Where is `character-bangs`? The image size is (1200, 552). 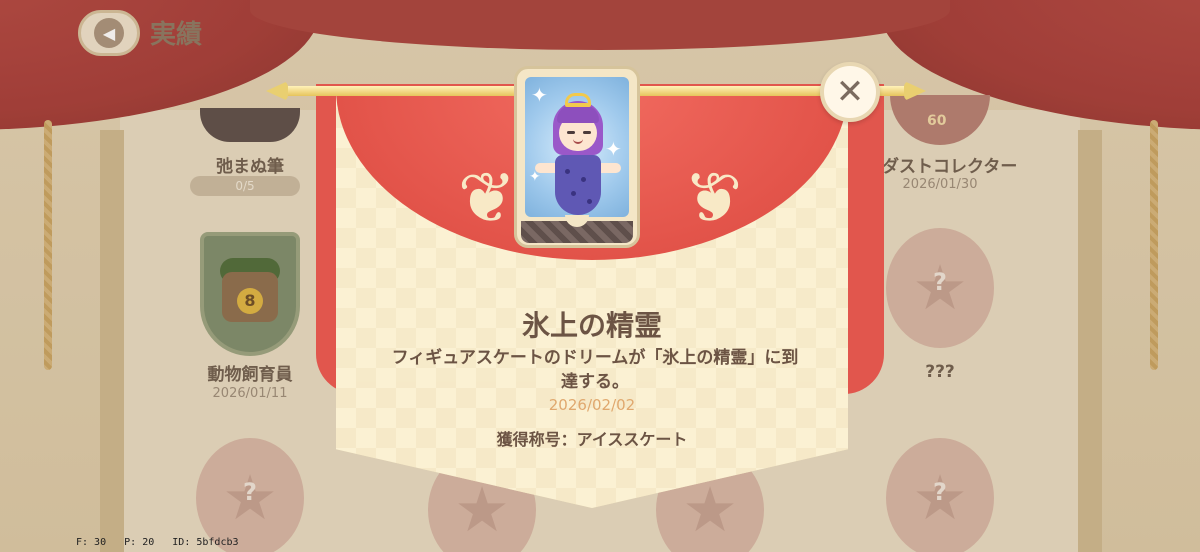 character-bangs is located at coordinates (578, 114).